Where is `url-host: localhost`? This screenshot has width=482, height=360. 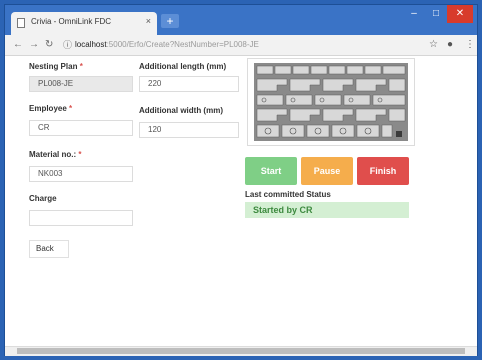 url-host: localhost is located at coordinates (91, 44).